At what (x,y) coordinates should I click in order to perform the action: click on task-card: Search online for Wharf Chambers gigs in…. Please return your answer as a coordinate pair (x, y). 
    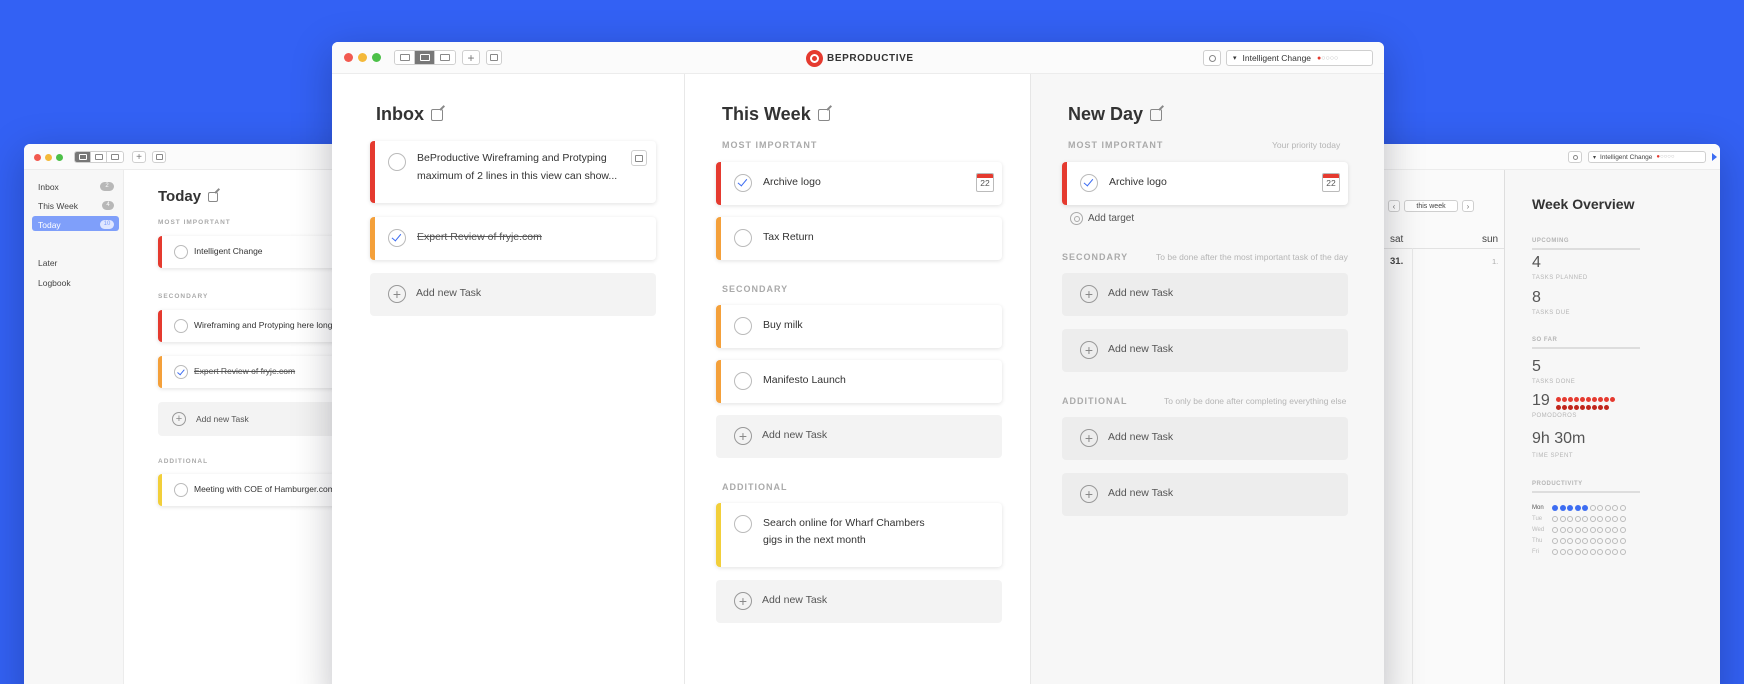
    Looking at the image, I should click on (859, 535).